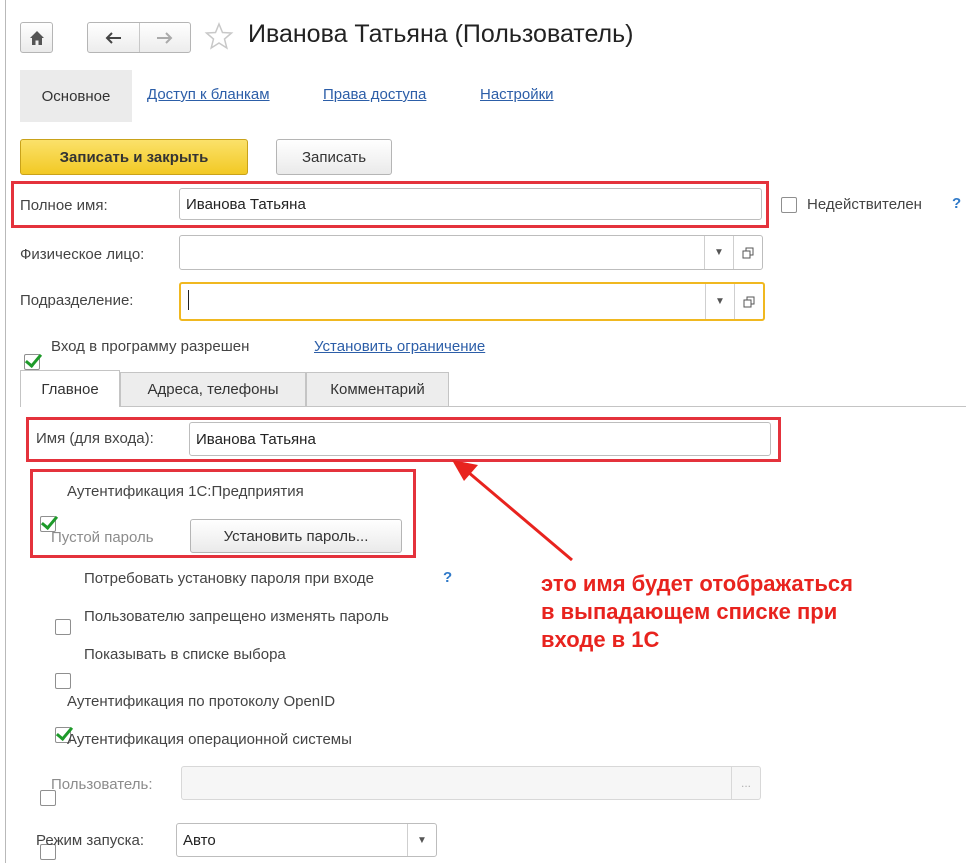 Image resolution: width=966 pixels, height=863 pixels. I want to click on tab-addresses-phones: Адреса, телефоны, so click(213, 389).